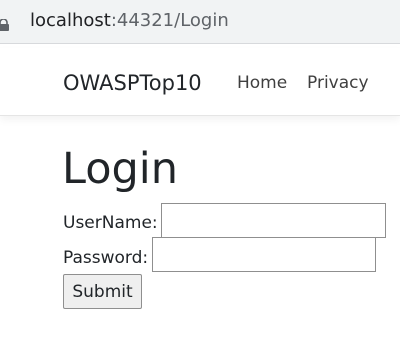 Image resolution: width=400 pixels, height=340 pixels. What do you see at coordinates (169, 20) in the screenshot?
I see `url-path: :44321/Login` at bounding box center [169, 20].